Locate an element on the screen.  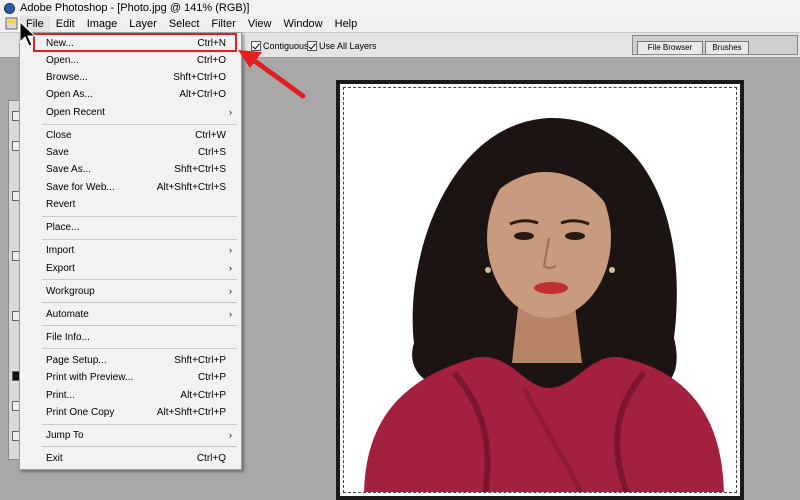
menu-item-open: Open... Ctrl+O is located at coordinates (130, 60).